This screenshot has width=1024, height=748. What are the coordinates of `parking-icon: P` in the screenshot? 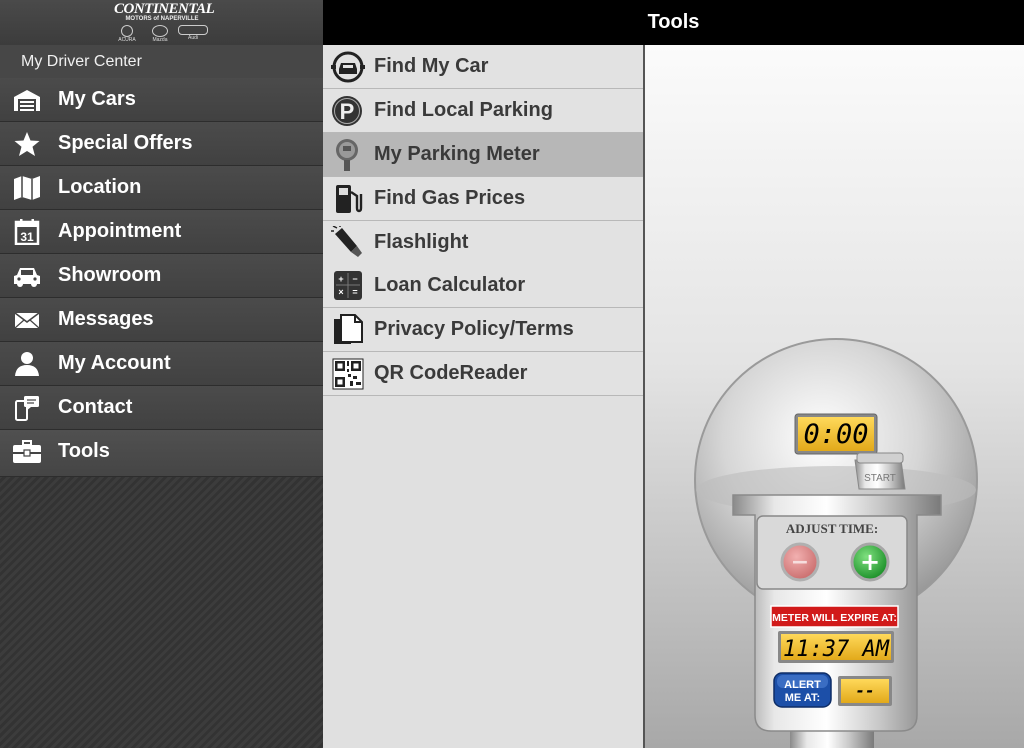 It's located at (347, 111).